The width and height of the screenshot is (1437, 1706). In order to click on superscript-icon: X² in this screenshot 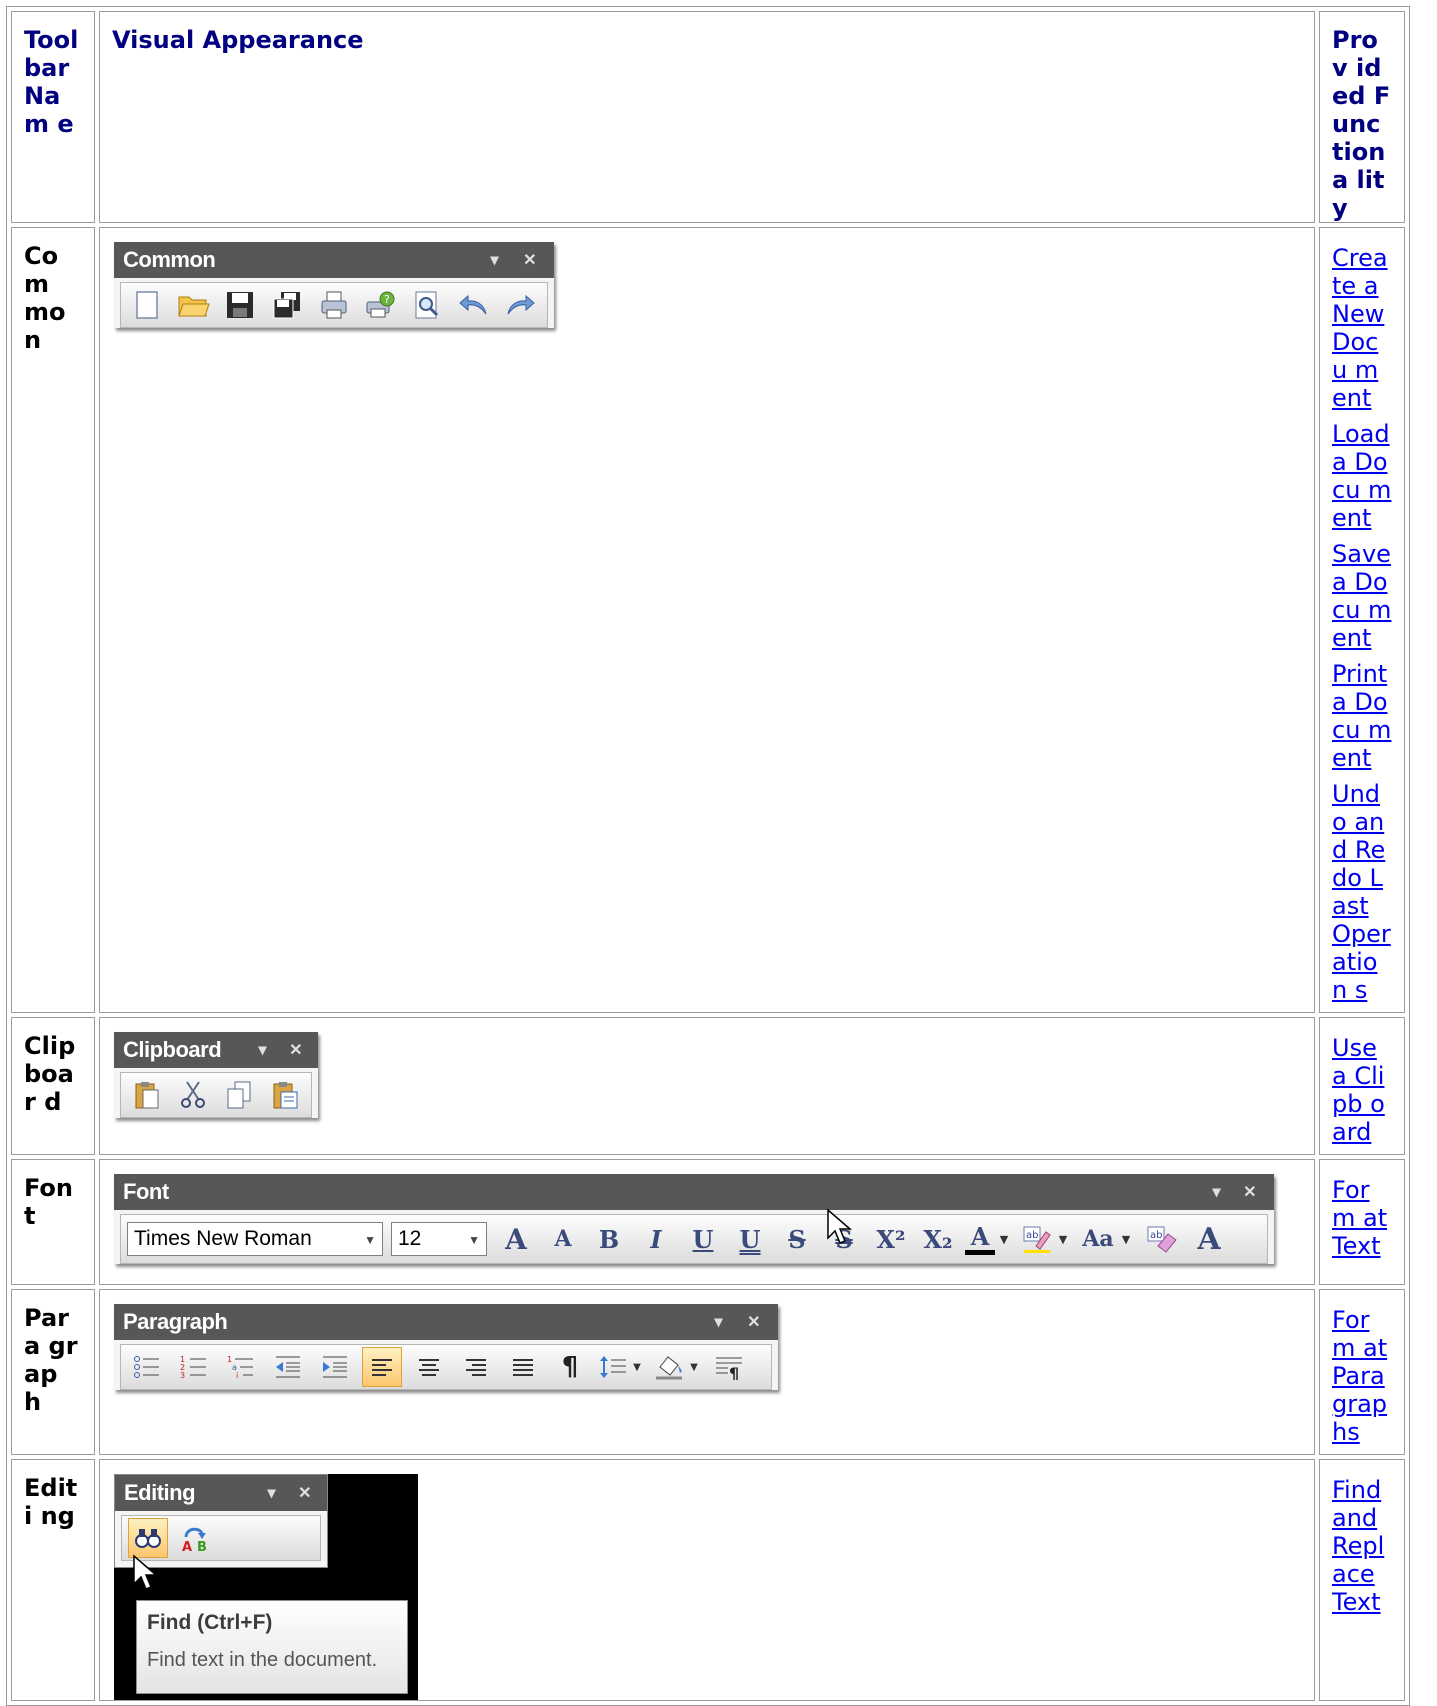, I will do `click(891, 1239)`.